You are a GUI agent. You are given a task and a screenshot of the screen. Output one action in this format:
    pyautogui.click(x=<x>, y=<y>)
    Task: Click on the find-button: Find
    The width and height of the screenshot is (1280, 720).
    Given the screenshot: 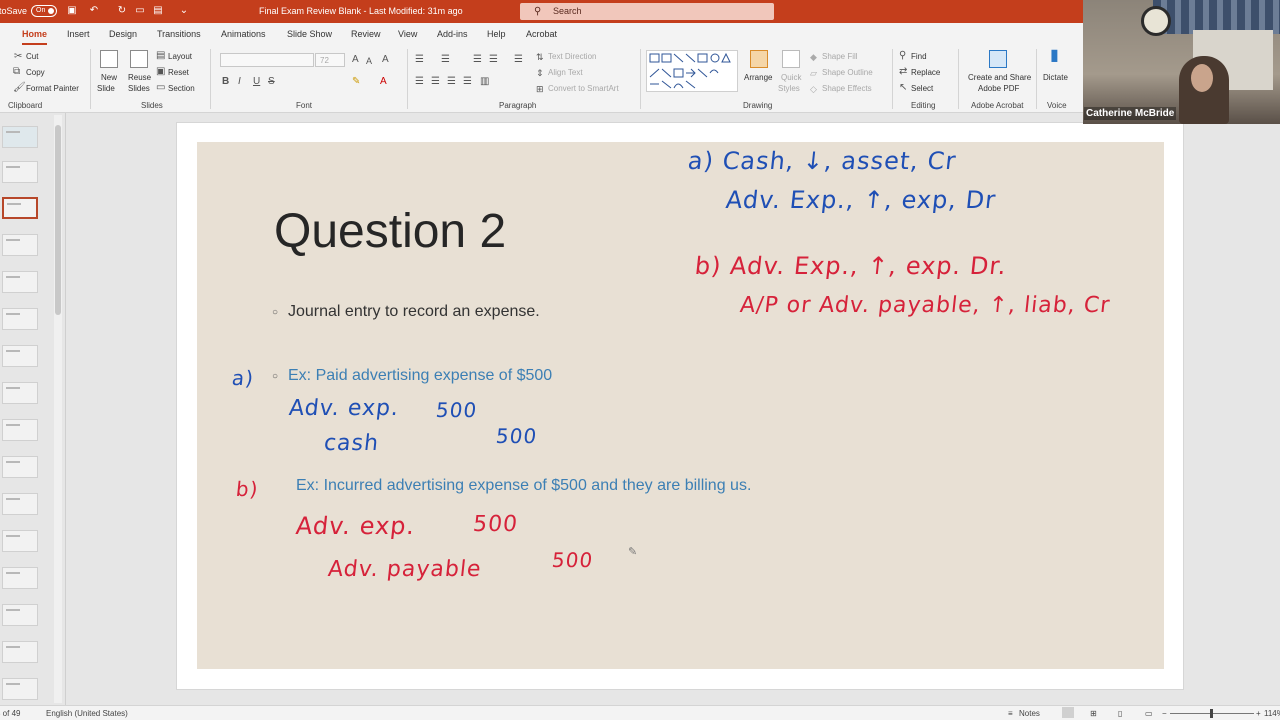 What is the action you would take?
    pyautogui.click(x=919, y=56)
    